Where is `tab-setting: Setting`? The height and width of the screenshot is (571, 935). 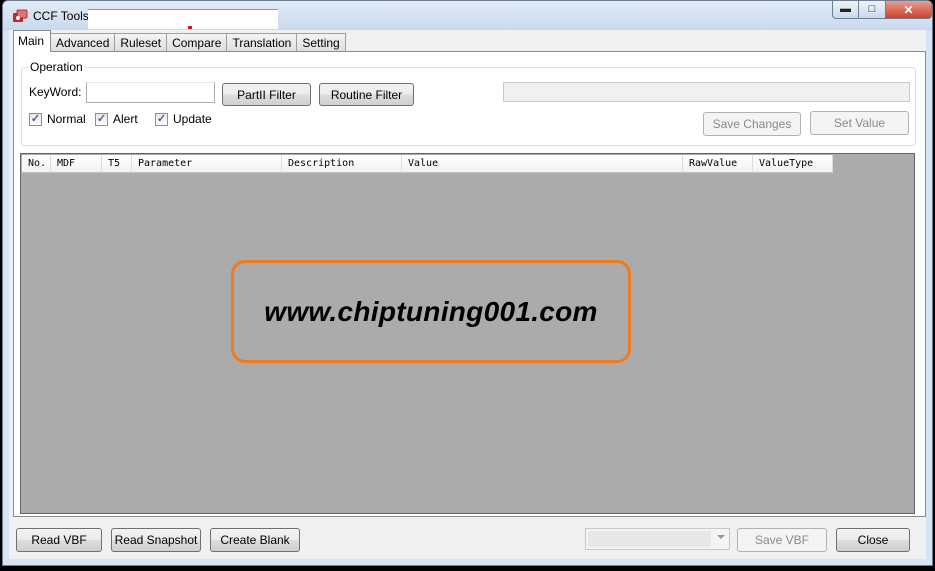
tab-setting: Setting is located at coordinates (321, 43).